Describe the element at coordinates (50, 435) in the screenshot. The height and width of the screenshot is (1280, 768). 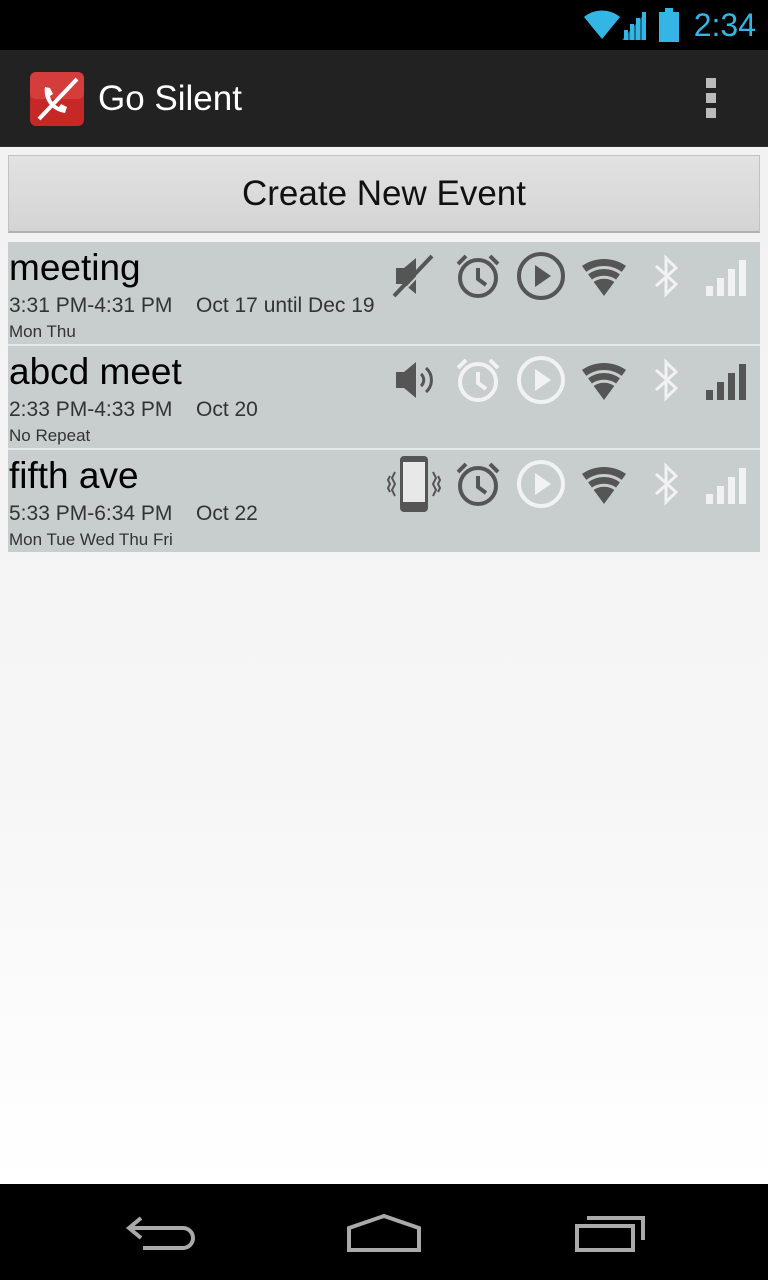
I see `event-repeat: No Repeat` at that location.